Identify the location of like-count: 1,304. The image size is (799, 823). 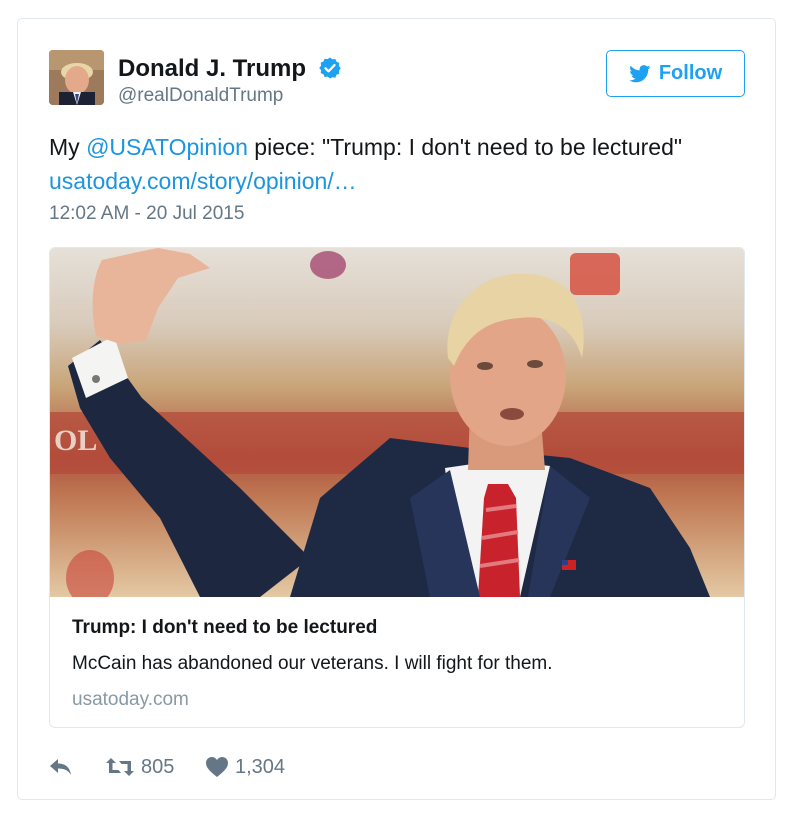
(260, 766).